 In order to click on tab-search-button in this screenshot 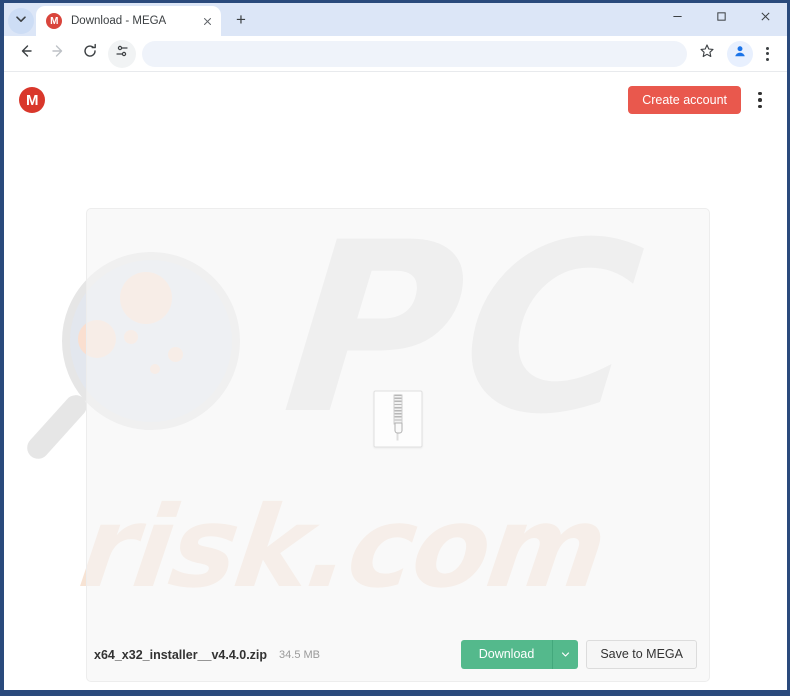, I will do `click(21, 21)`.